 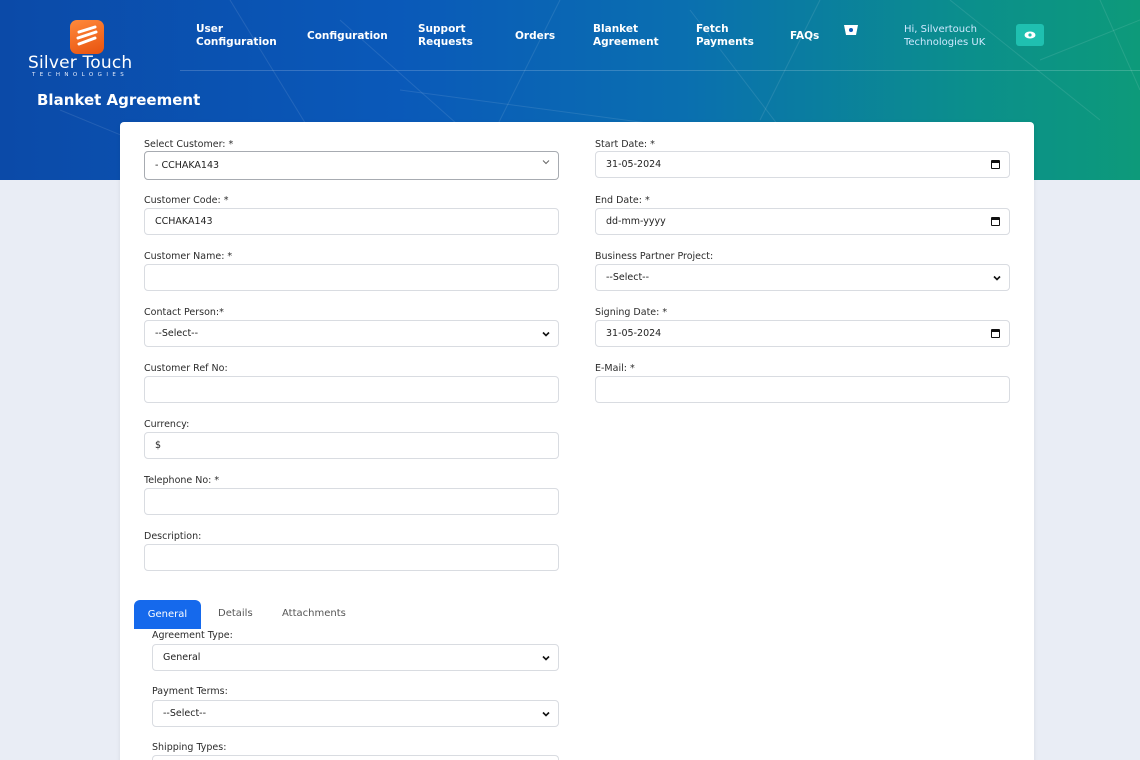 I want to click on customer-ref-label: Customer Ref No:, so click(x=186, y=368).